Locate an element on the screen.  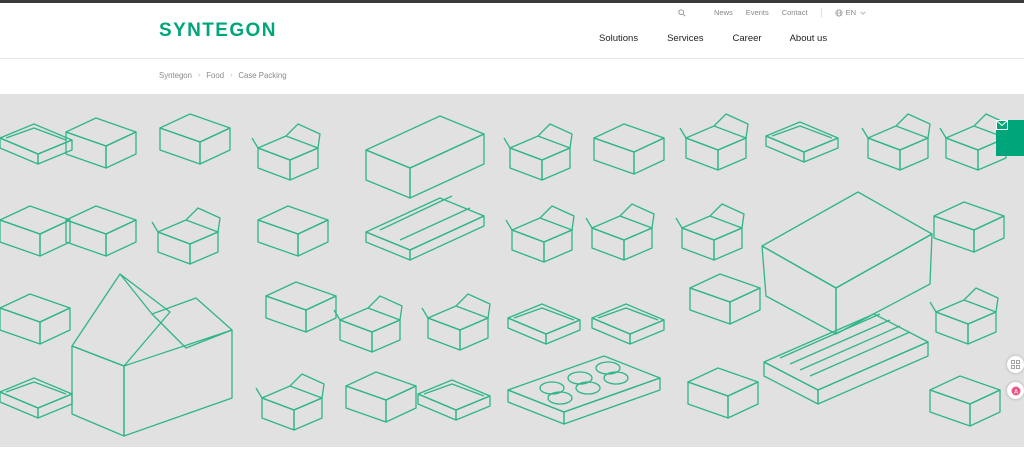
language-selector: EN is located at coordinates (851, 12).